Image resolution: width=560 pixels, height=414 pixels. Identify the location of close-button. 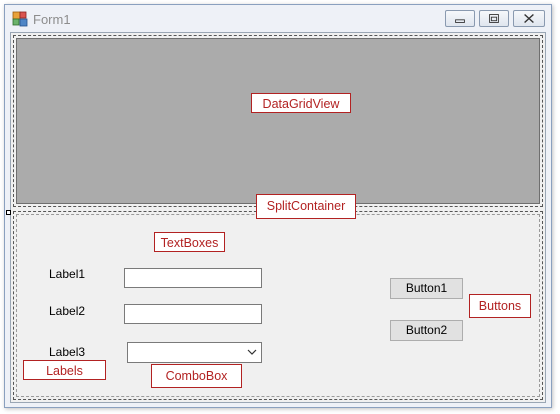
(529, 18).